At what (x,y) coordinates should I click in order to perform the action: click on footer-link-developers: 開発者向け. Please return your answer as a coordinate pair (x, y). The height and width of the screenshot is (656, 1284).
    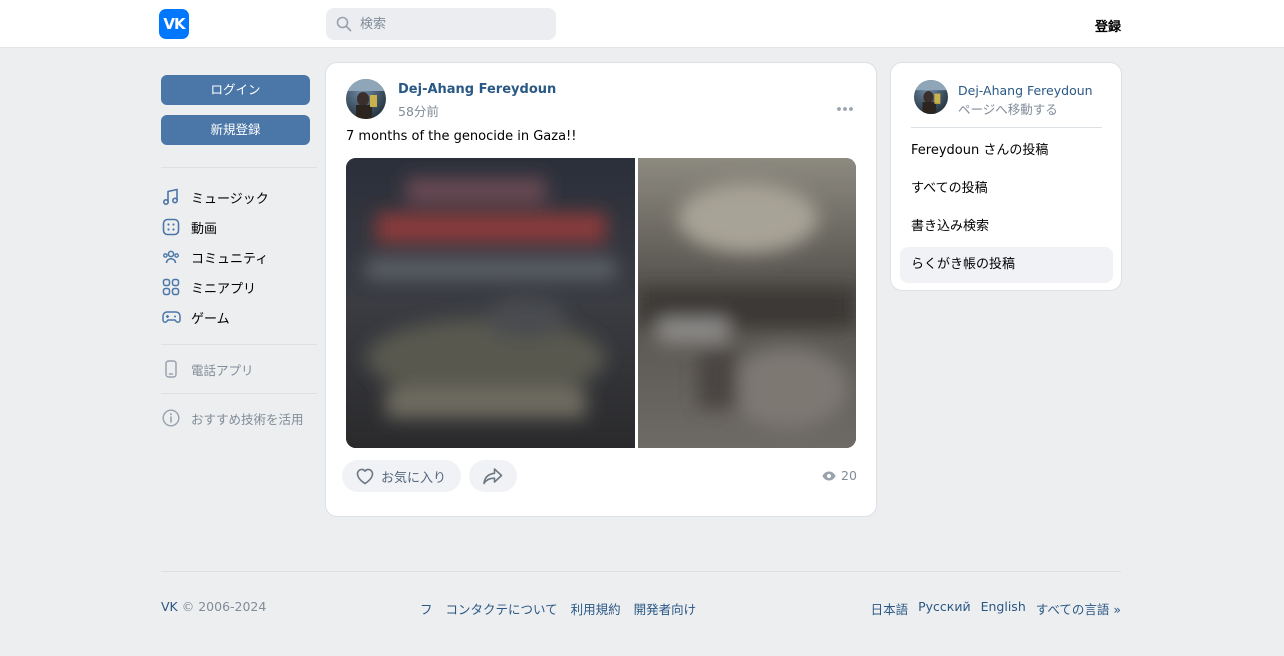
    Looking at the image, I should click on (665, 608).